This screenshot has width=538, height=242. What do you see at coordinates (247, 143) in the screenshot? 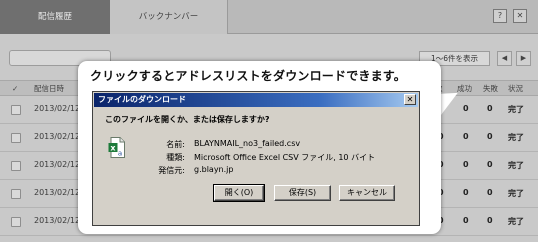
I see `file-name-value: BLAYNMAIL_no3_failed.csv` at bounding box center [247, 143].